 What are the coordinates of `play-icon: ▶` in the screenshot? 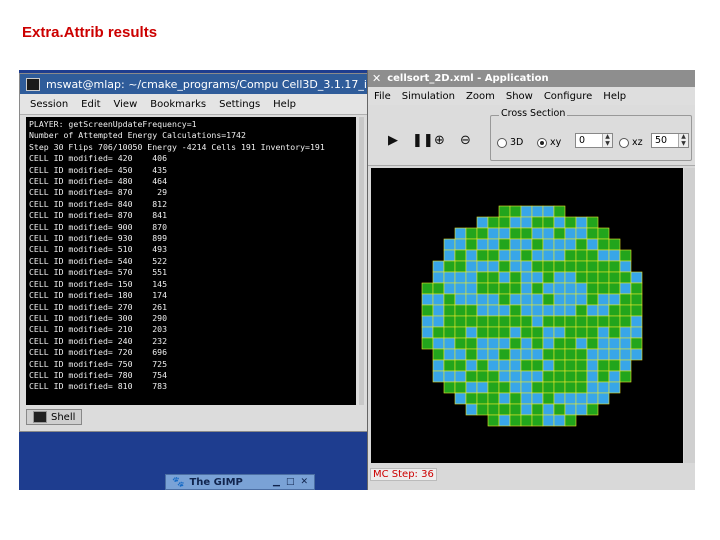 It's located at (393, 140).